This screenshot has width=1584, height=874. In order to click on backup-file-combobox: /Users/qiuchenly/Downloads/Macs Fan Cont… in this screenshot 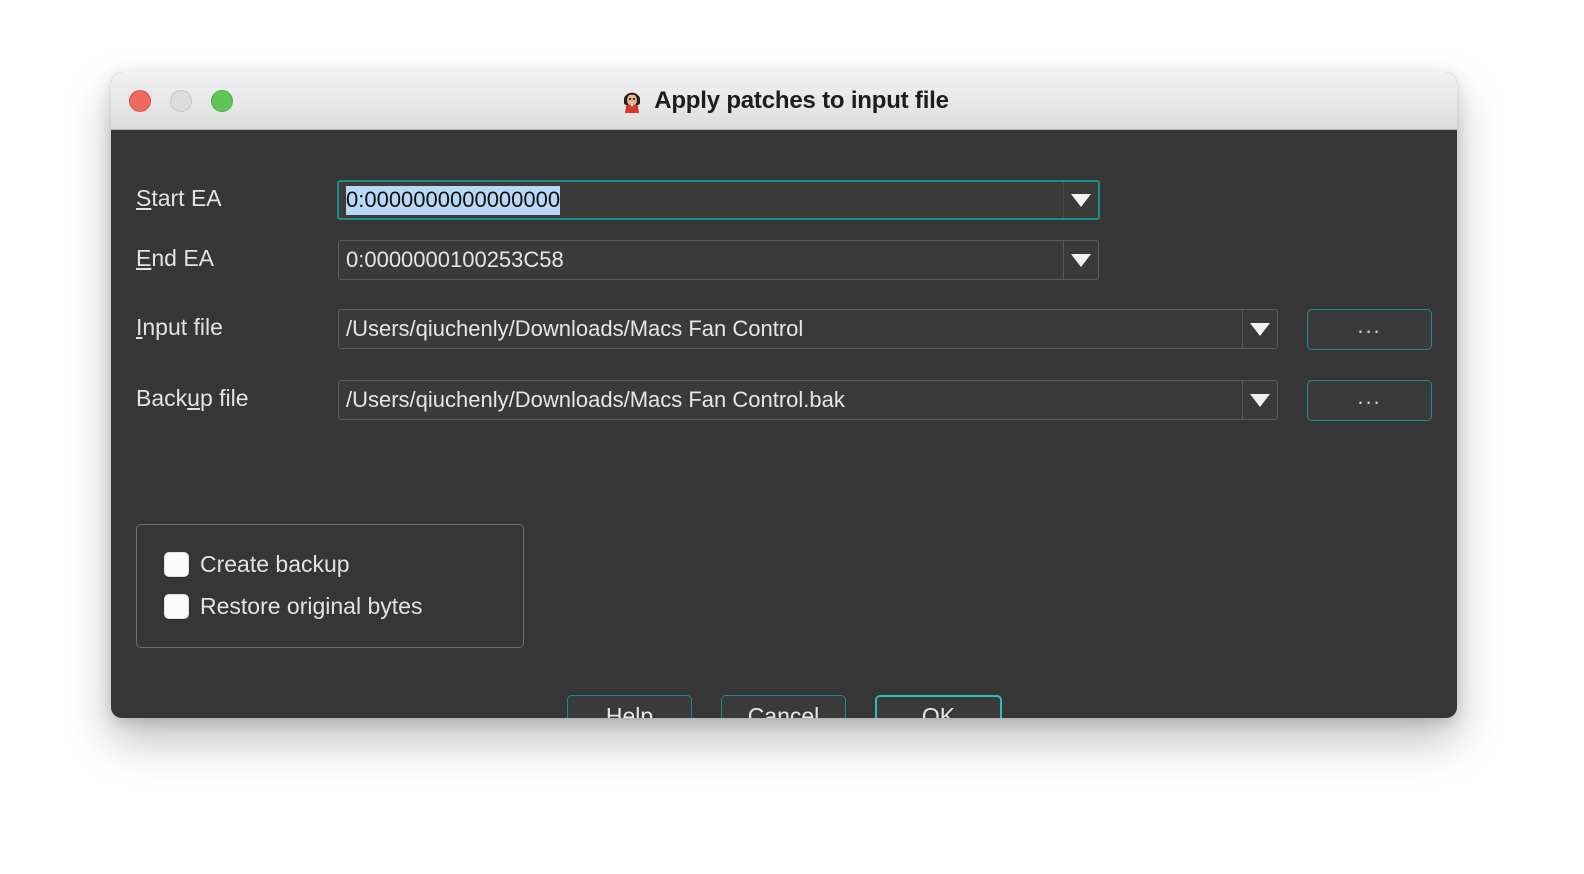, I will do `click(808, 400)`.